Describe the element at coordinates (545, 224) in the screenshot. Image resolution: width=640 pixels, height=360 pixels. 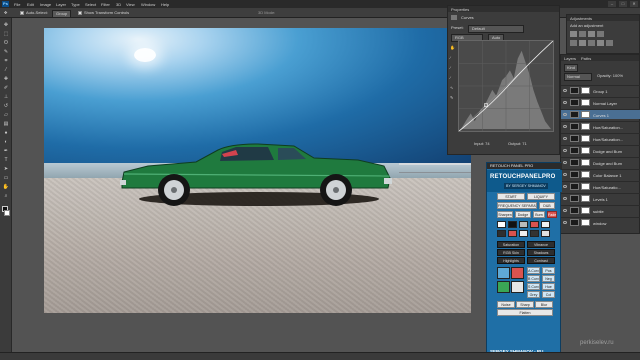
I see `white-cloud-icon` at that location.